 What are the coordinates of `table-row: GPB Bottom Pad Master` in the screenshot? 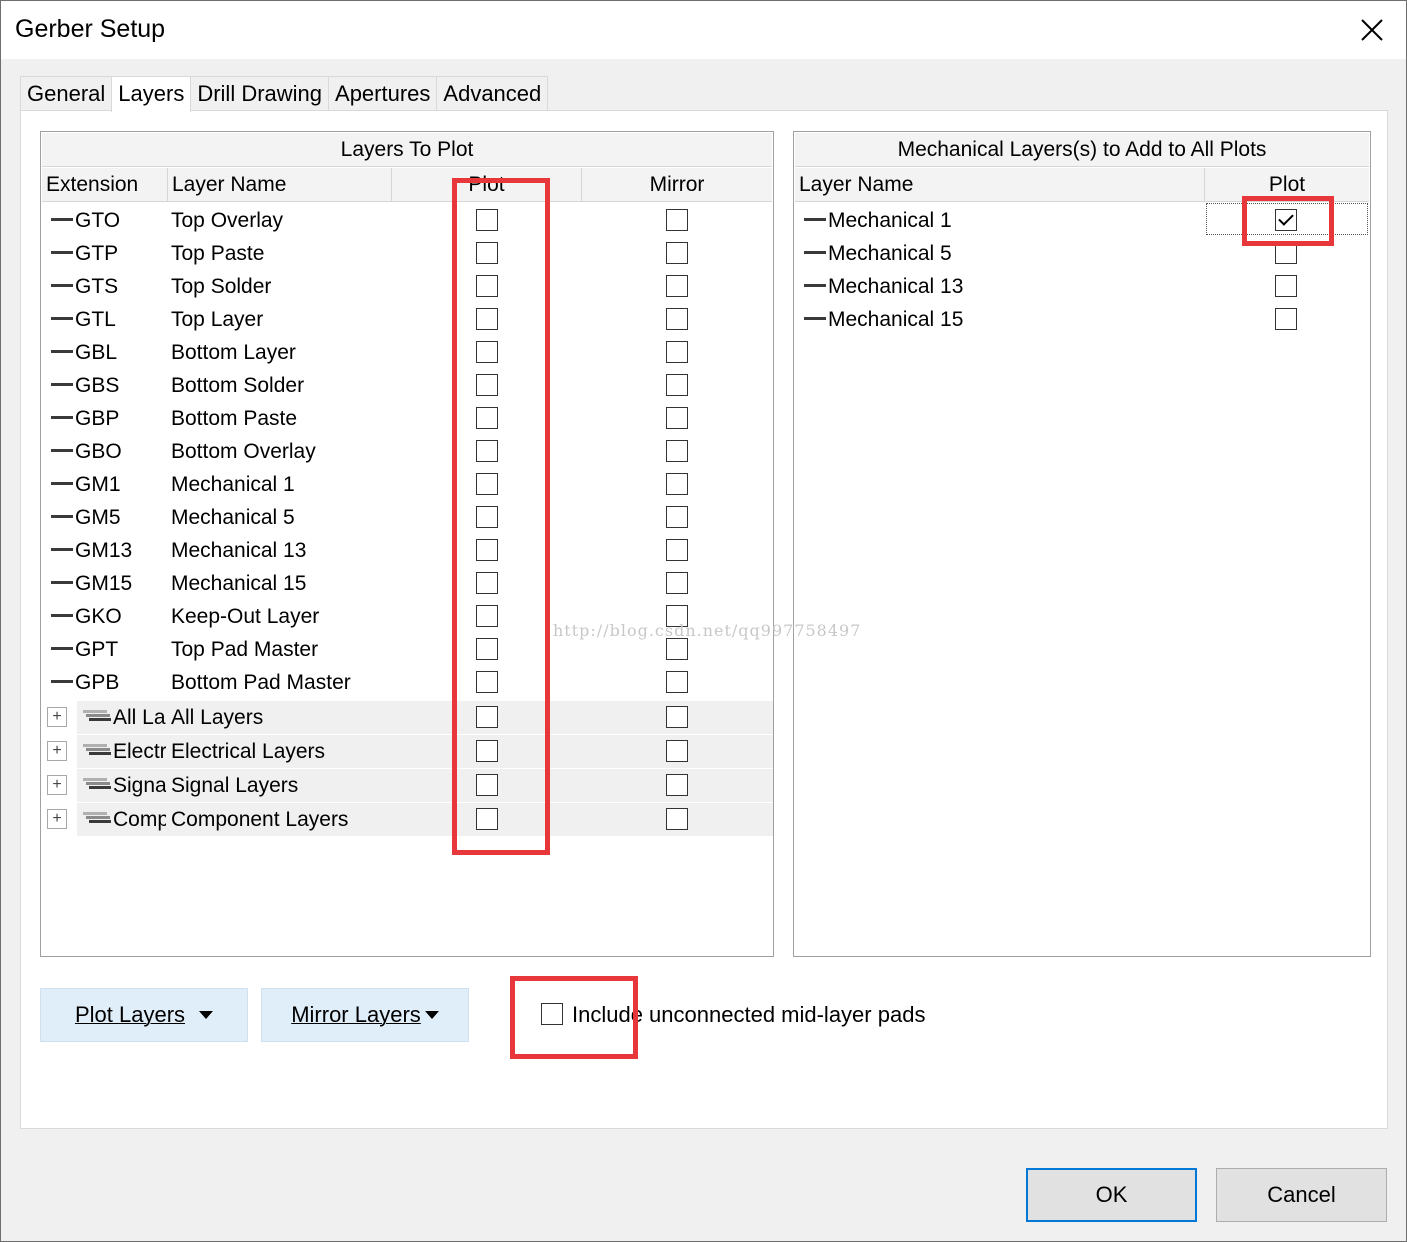 It's located at (407, 682).